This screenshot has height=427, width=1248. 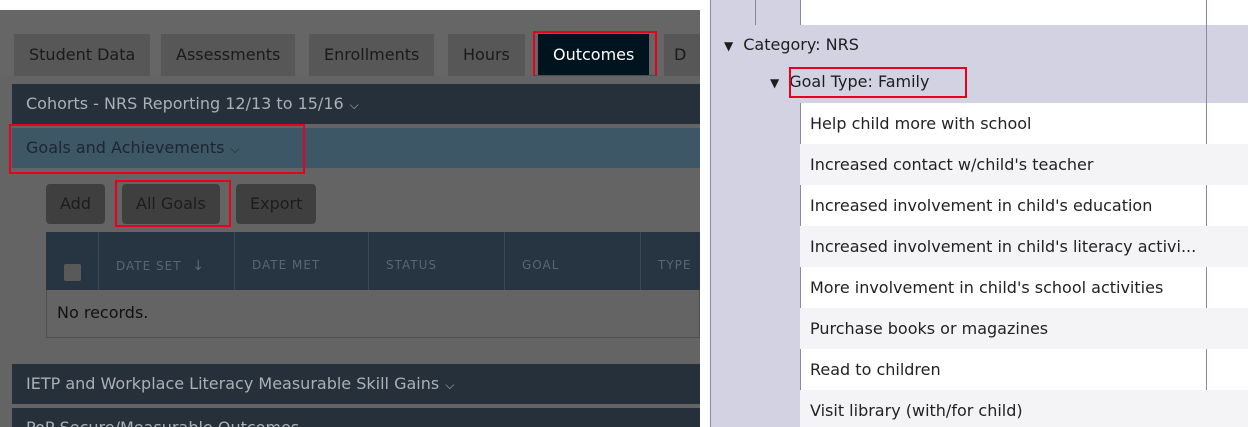 I want to click on section-cohorts-label: Cohorts - NRS Reporting 12/13 to 15/16, so click(x=185, y=103).